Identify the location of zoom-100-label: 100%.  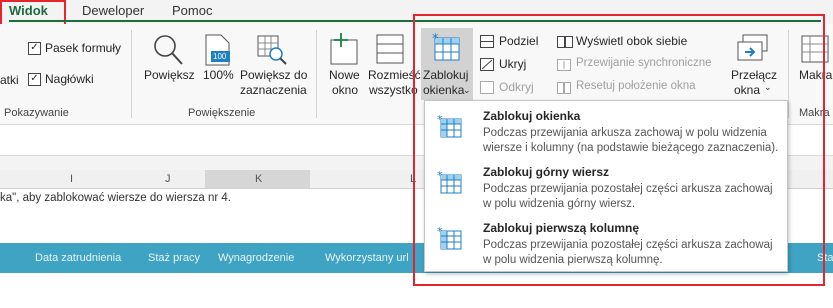
(218, 75).